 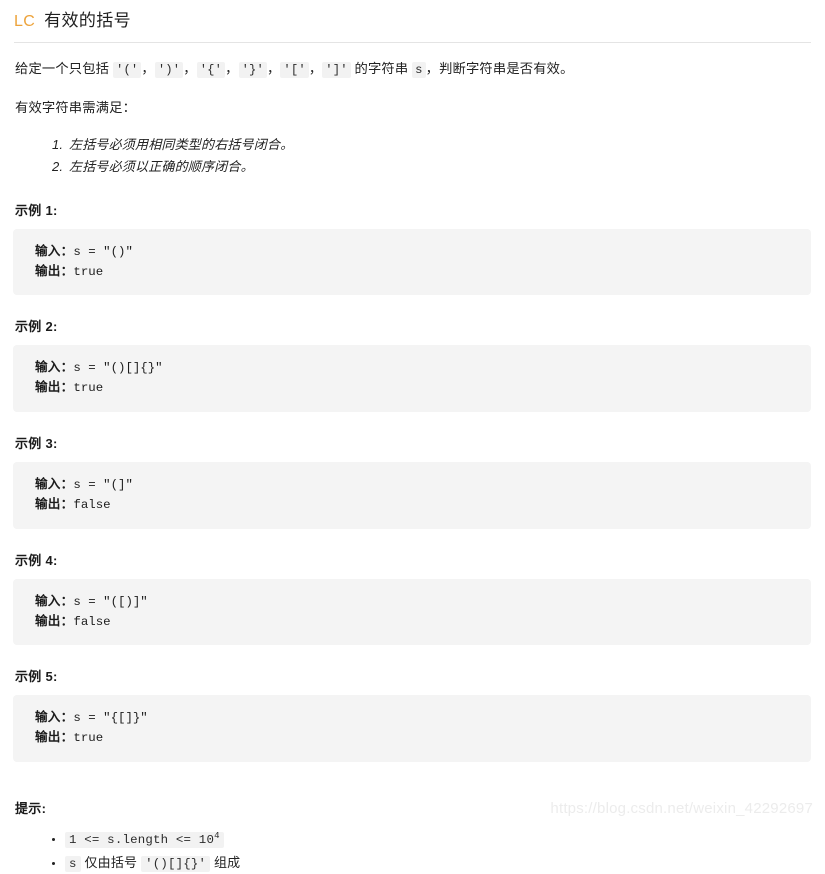 What do you see at coordinates (169, 70) in the screenshot?
I see `inline-code-close-paren: ')'` at bounding box center [169, 70].